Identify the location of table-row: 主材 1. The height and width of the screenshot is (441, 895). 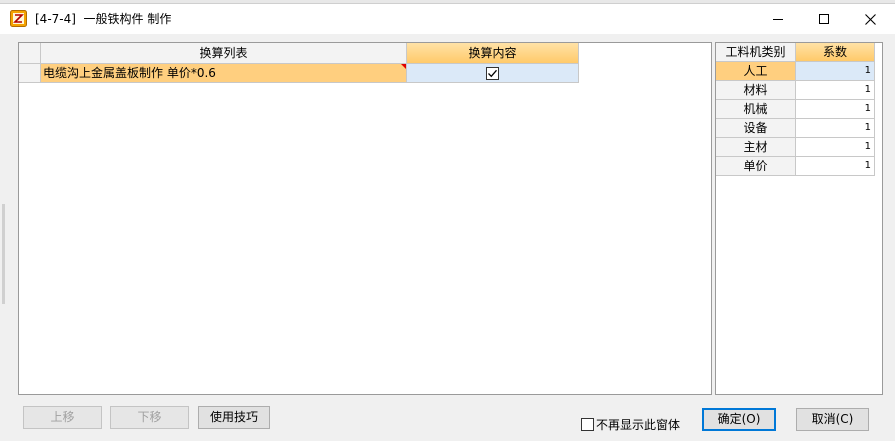
(795, 147).